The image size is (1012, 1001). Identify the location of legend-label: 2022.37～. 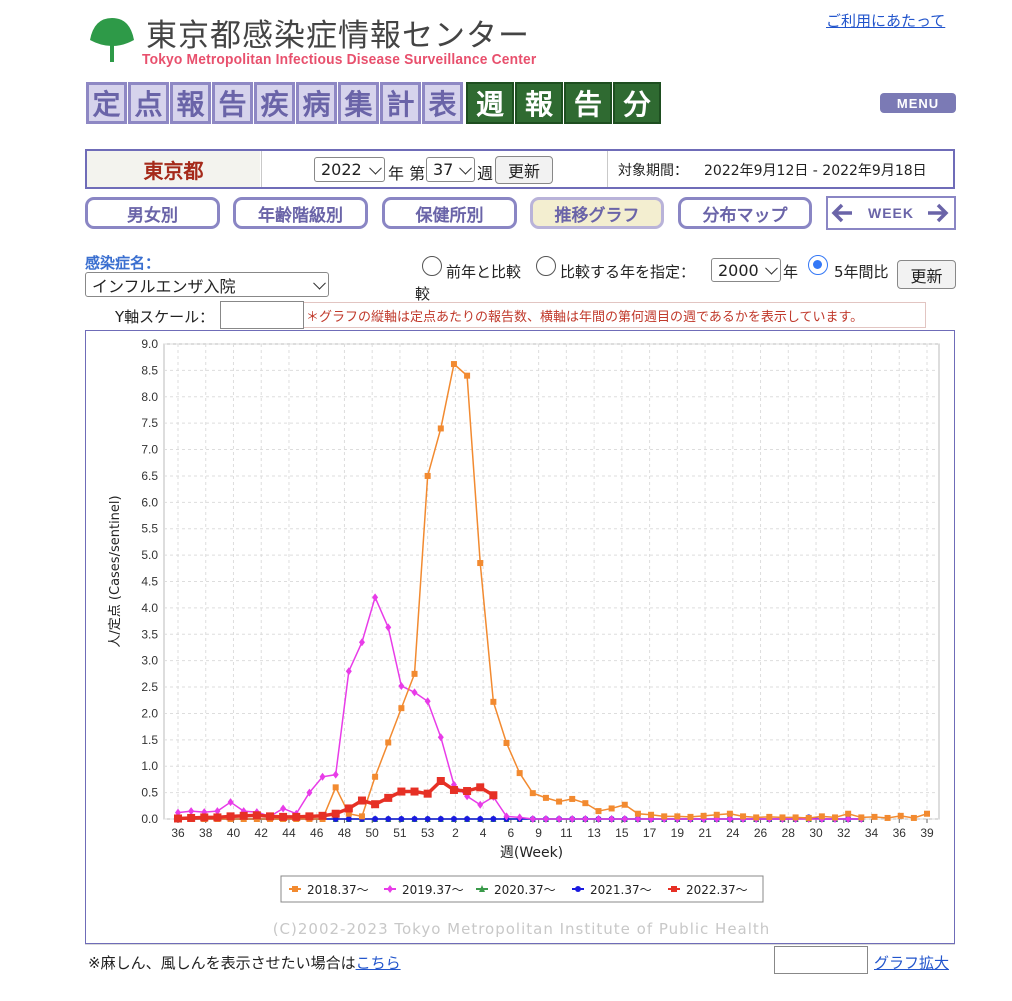
(717, 890).